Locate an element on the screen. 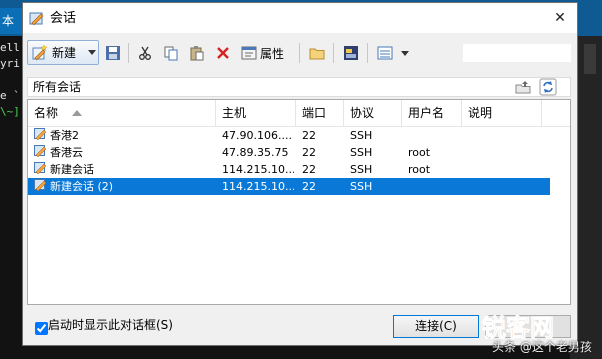  session-name: 香港2 is located at coordinates (64, 135).